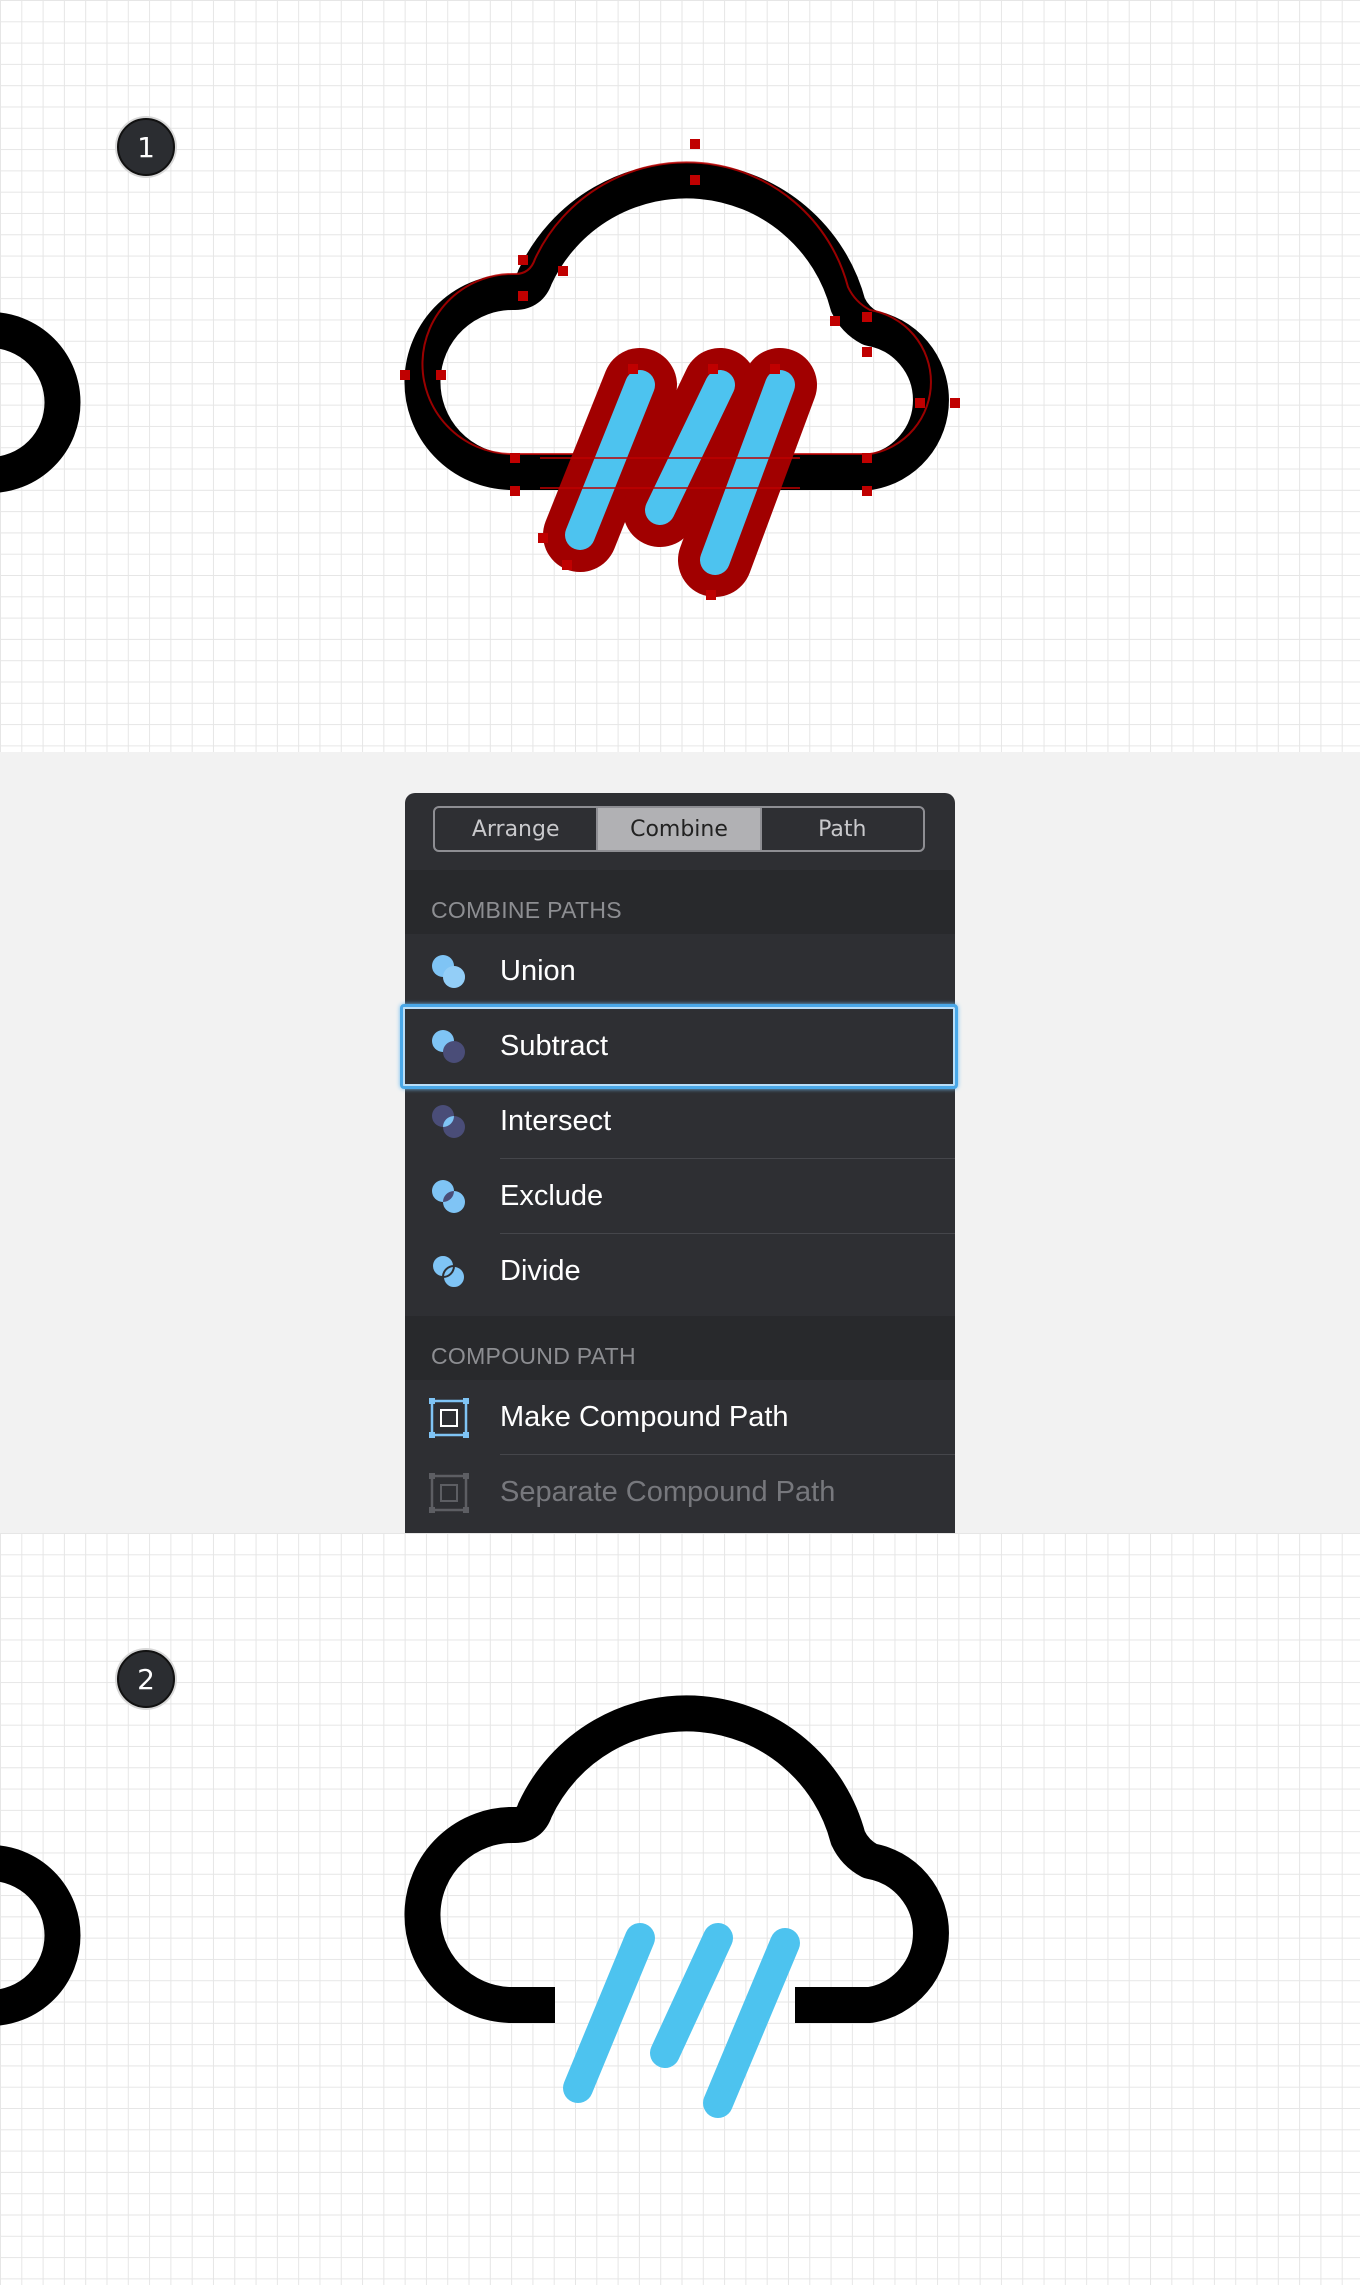  I want to click on menu-item-intersect: Intersect, so click(680, 1121).